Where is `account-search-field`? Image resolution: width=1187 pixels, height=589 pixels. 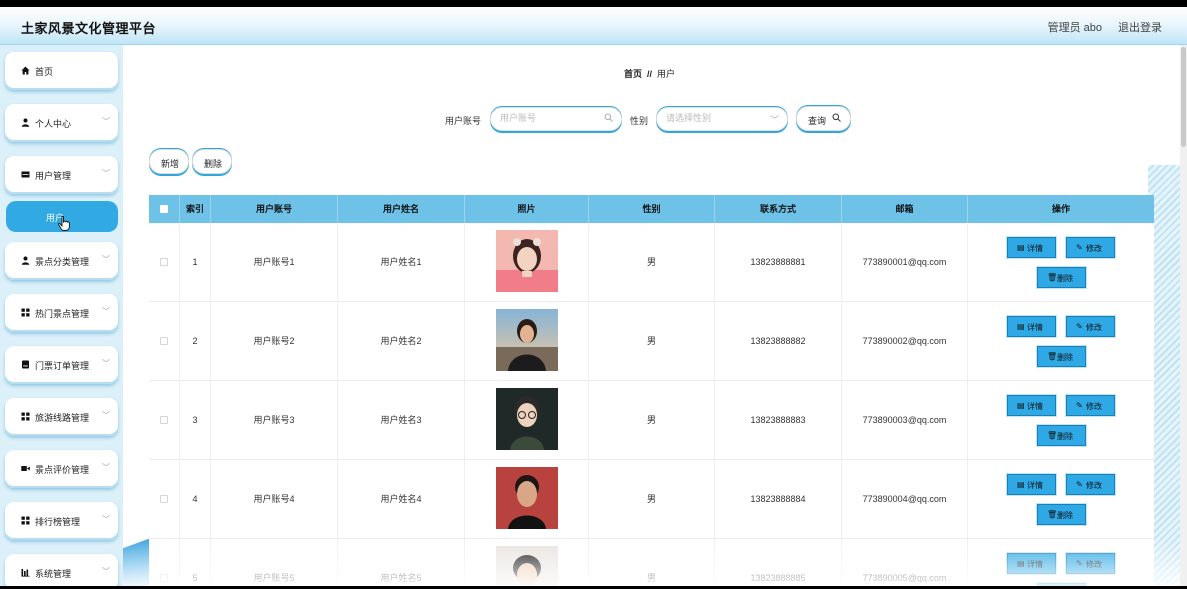 account-search-field is located at coordinates (556, 119).